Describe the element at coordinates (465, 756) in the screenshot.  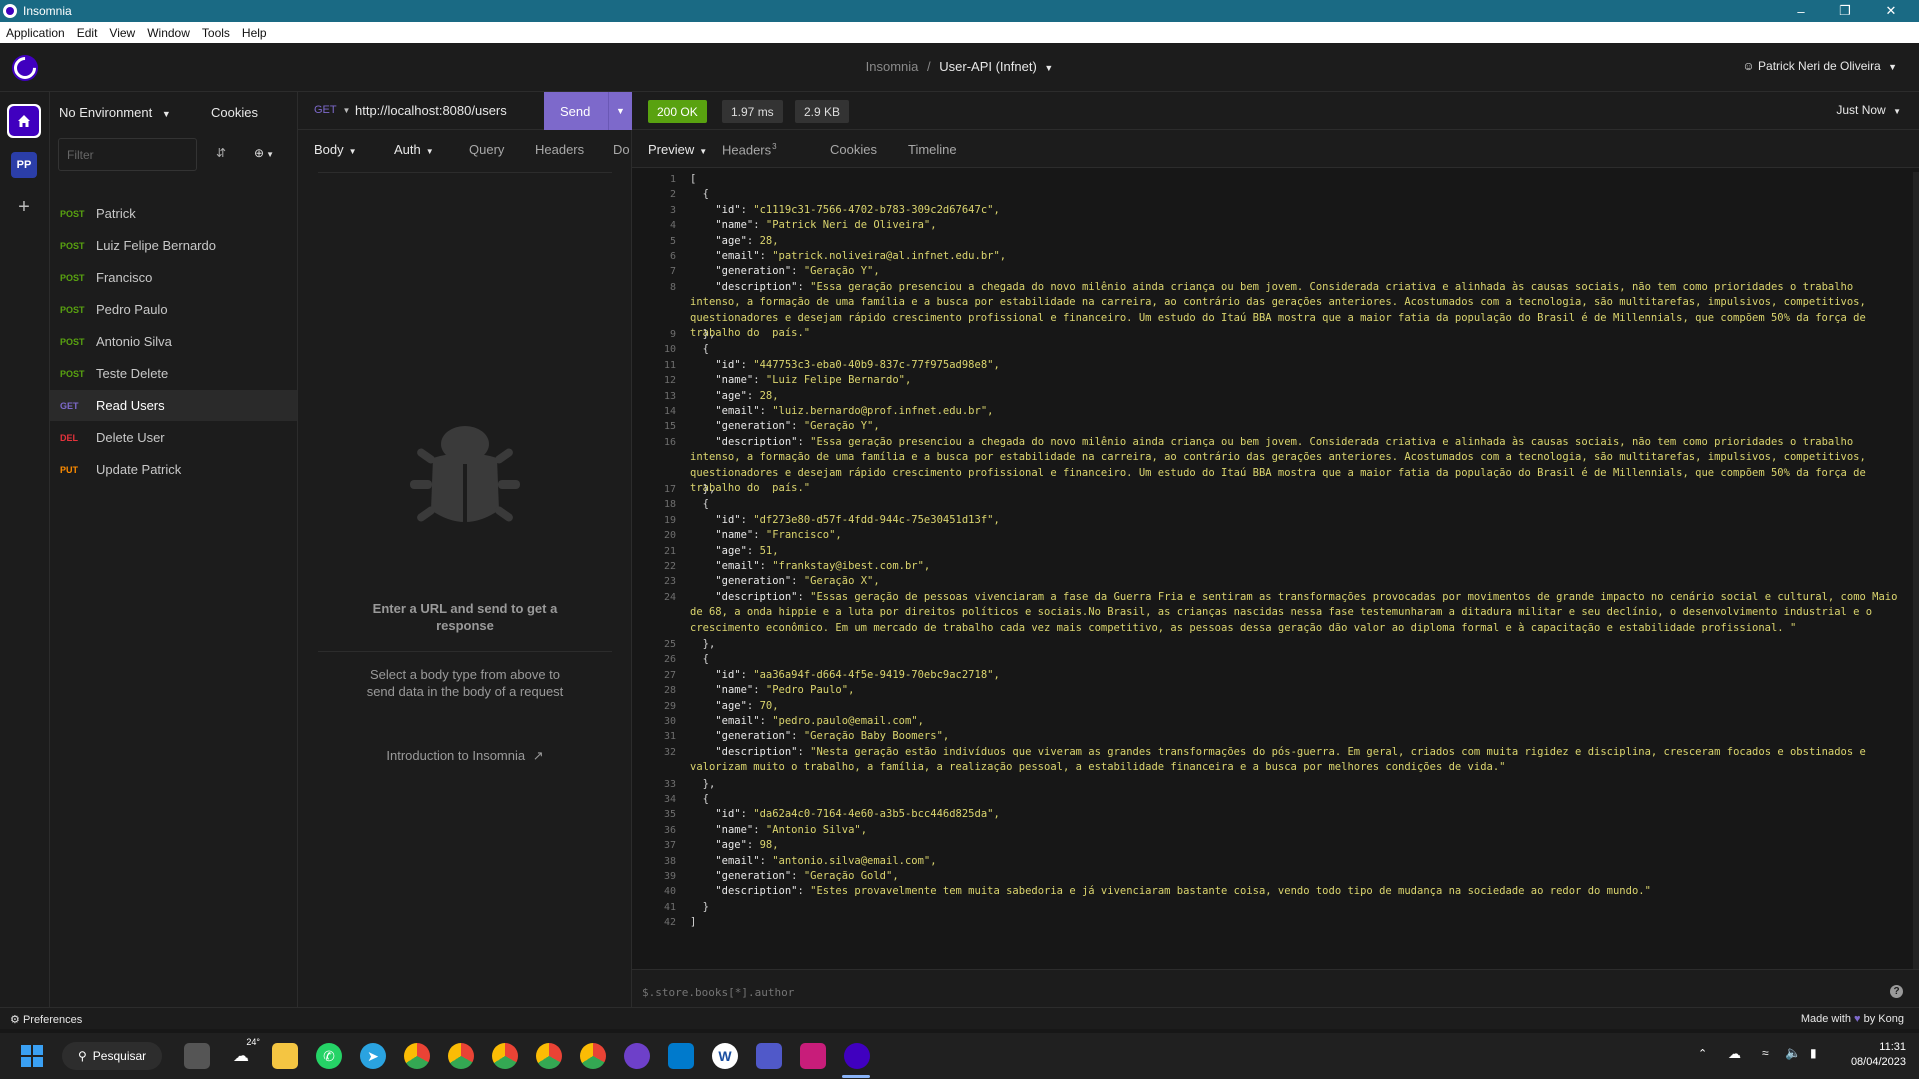
I see `intro-link: Introduction to Insomnia ↗` at that location.